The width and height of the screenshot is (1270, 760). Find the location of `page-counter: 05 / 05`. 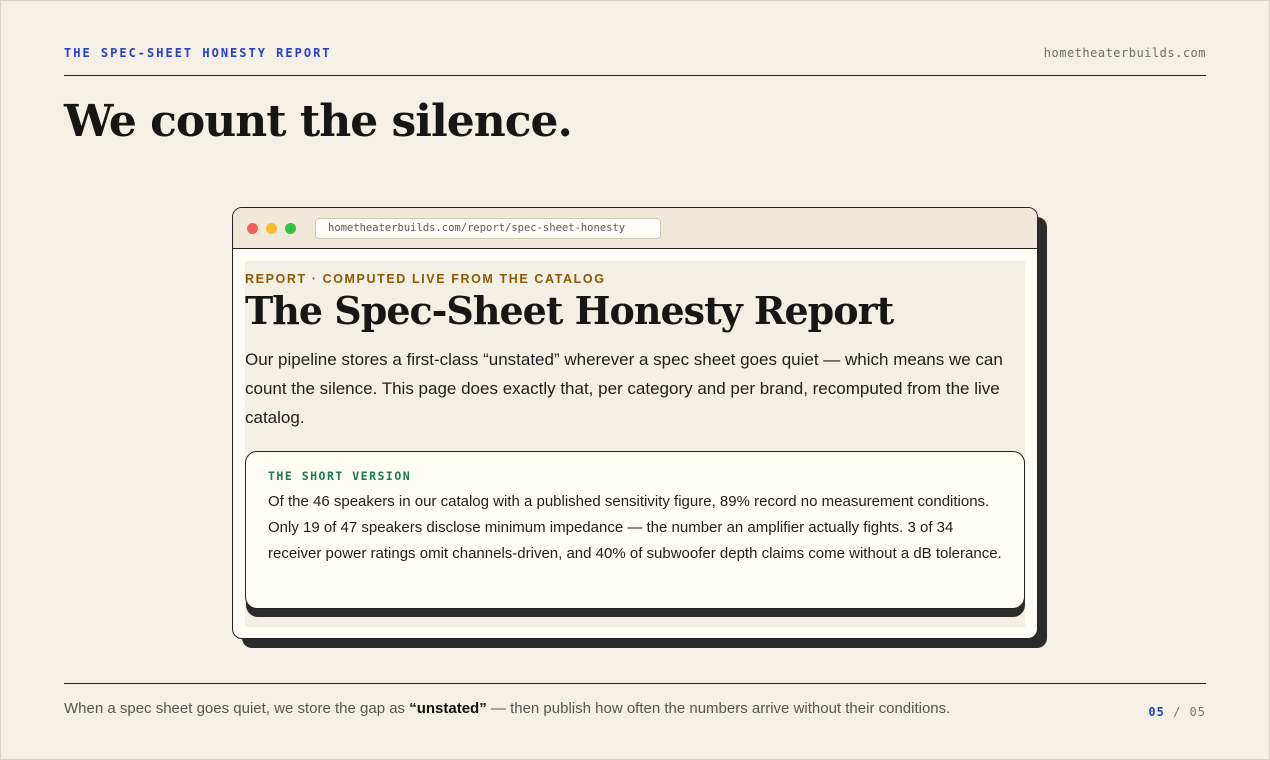

page-counter: 05 / 05 is located at coordinates (1177, 712).